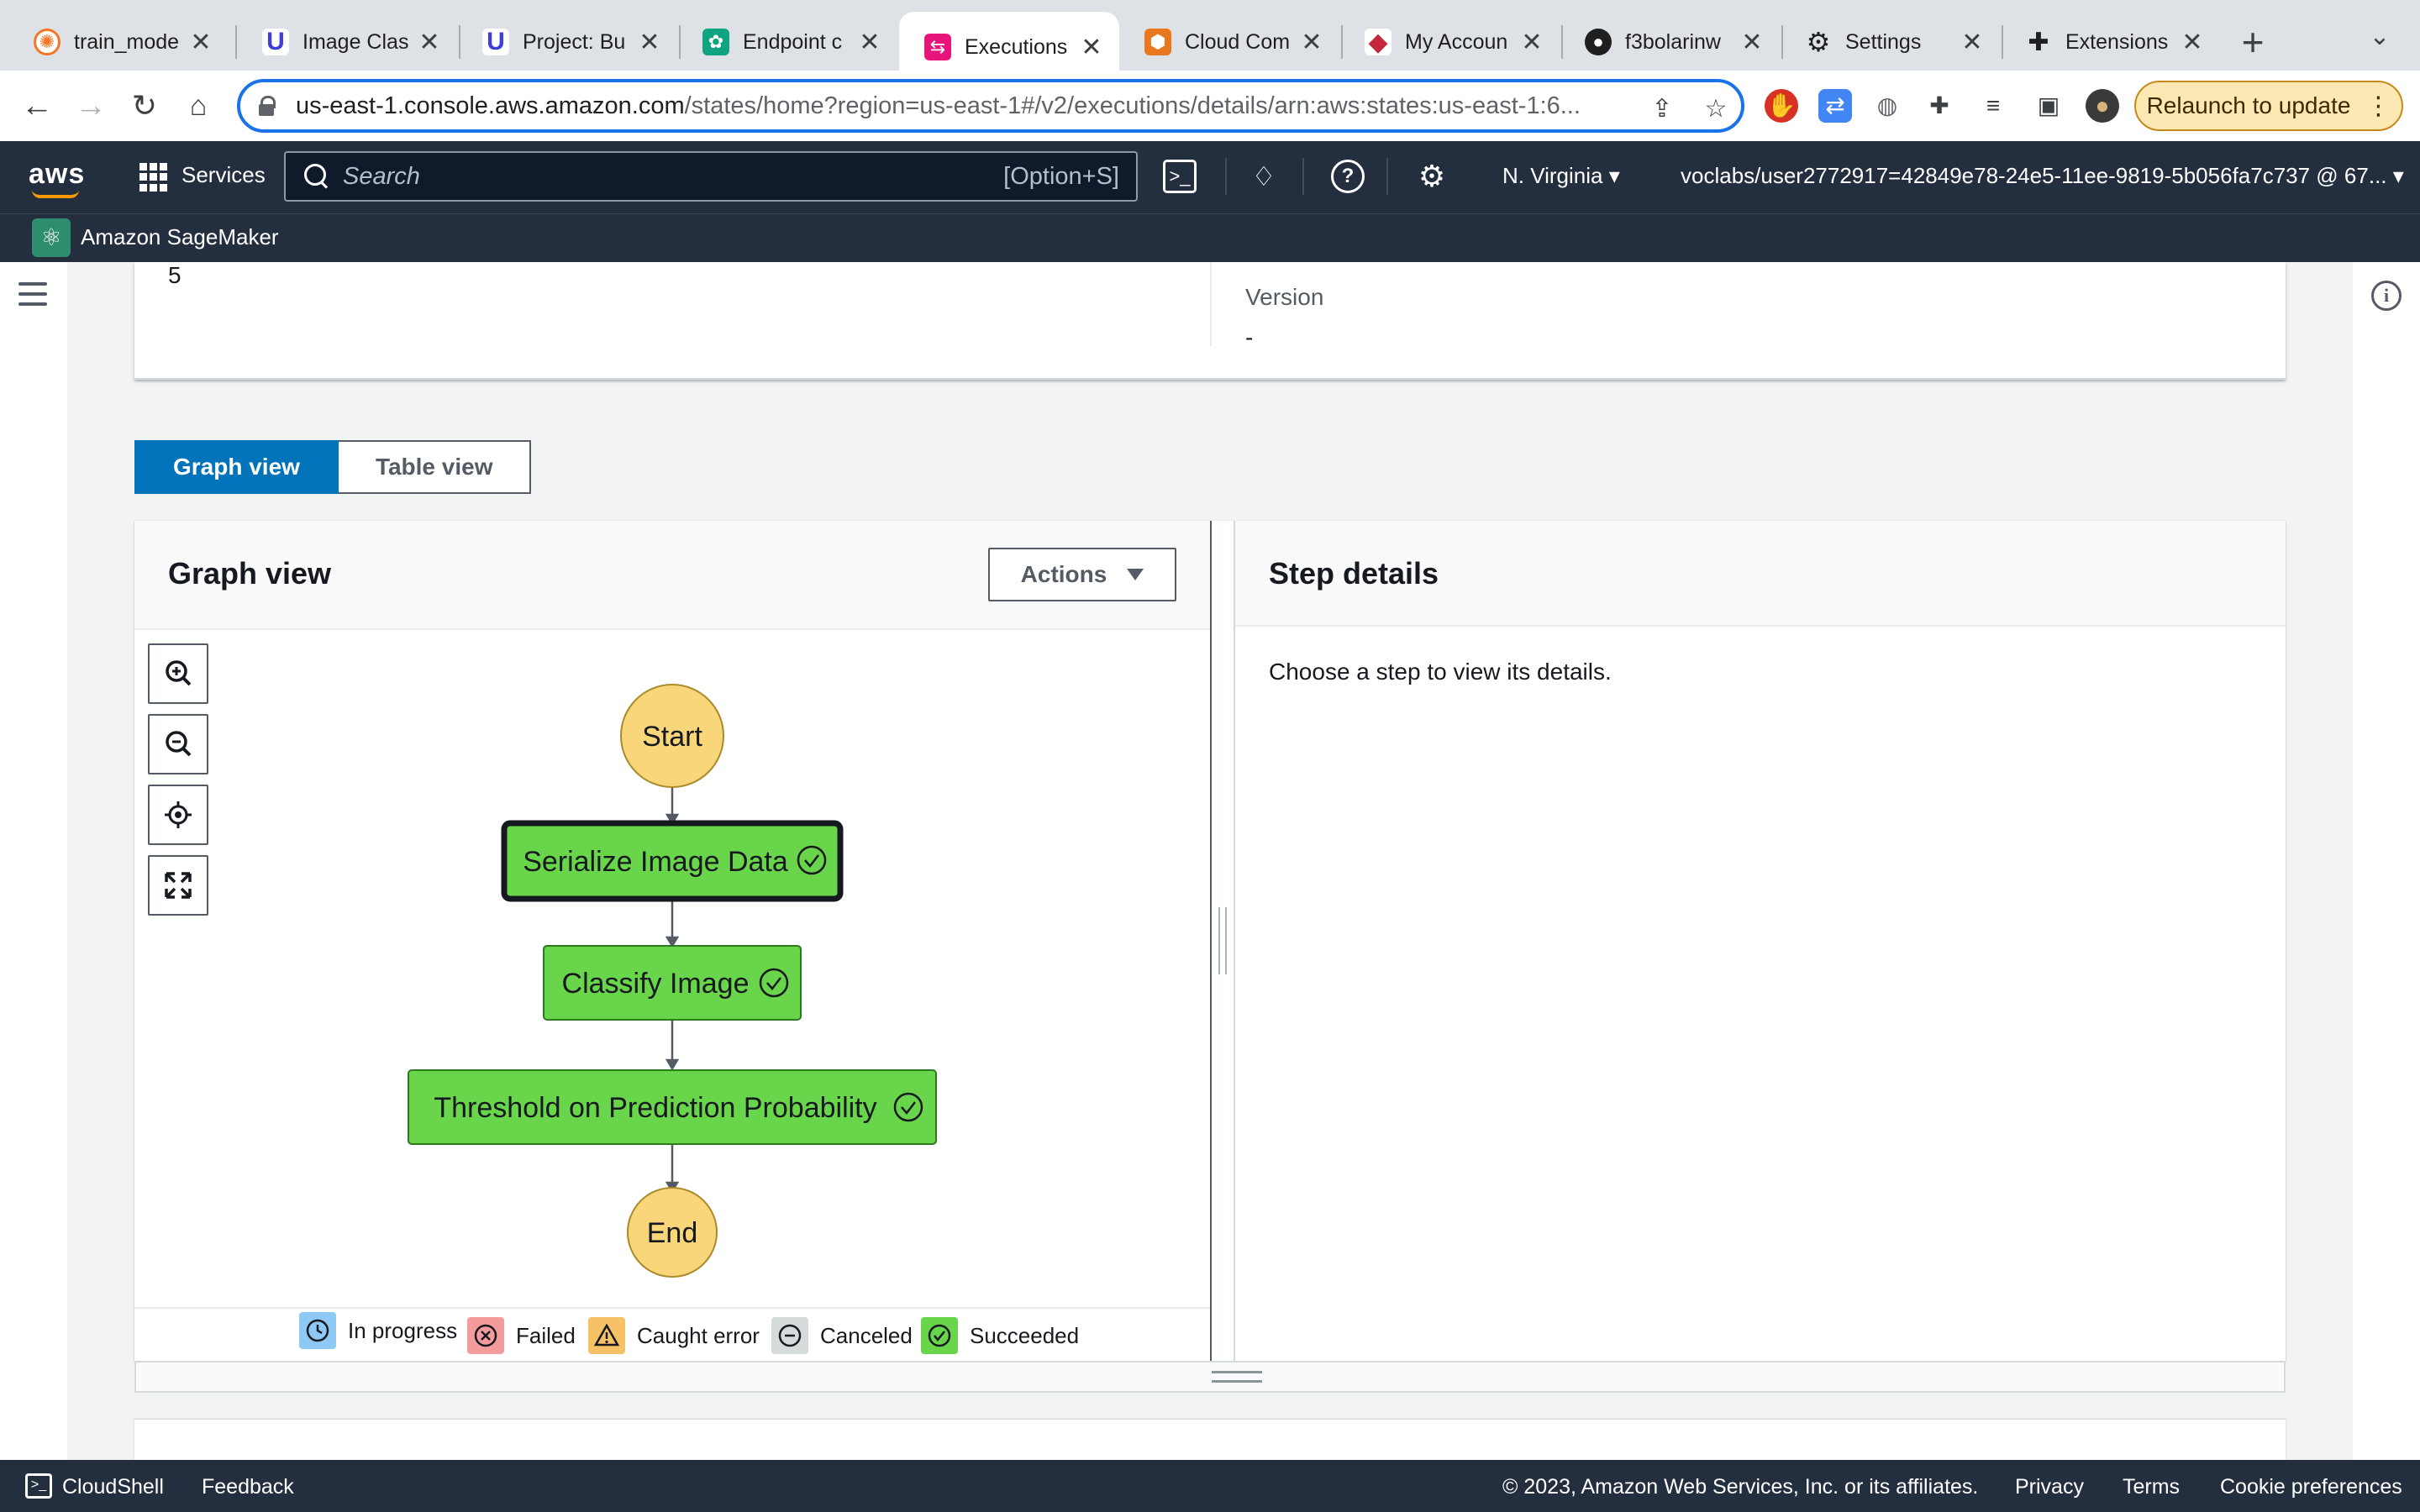  What do you see at coordinates (2039, 42) in the screenshot?
I see `puzzle-icon: ✚` at bounding box center [2039, 42].